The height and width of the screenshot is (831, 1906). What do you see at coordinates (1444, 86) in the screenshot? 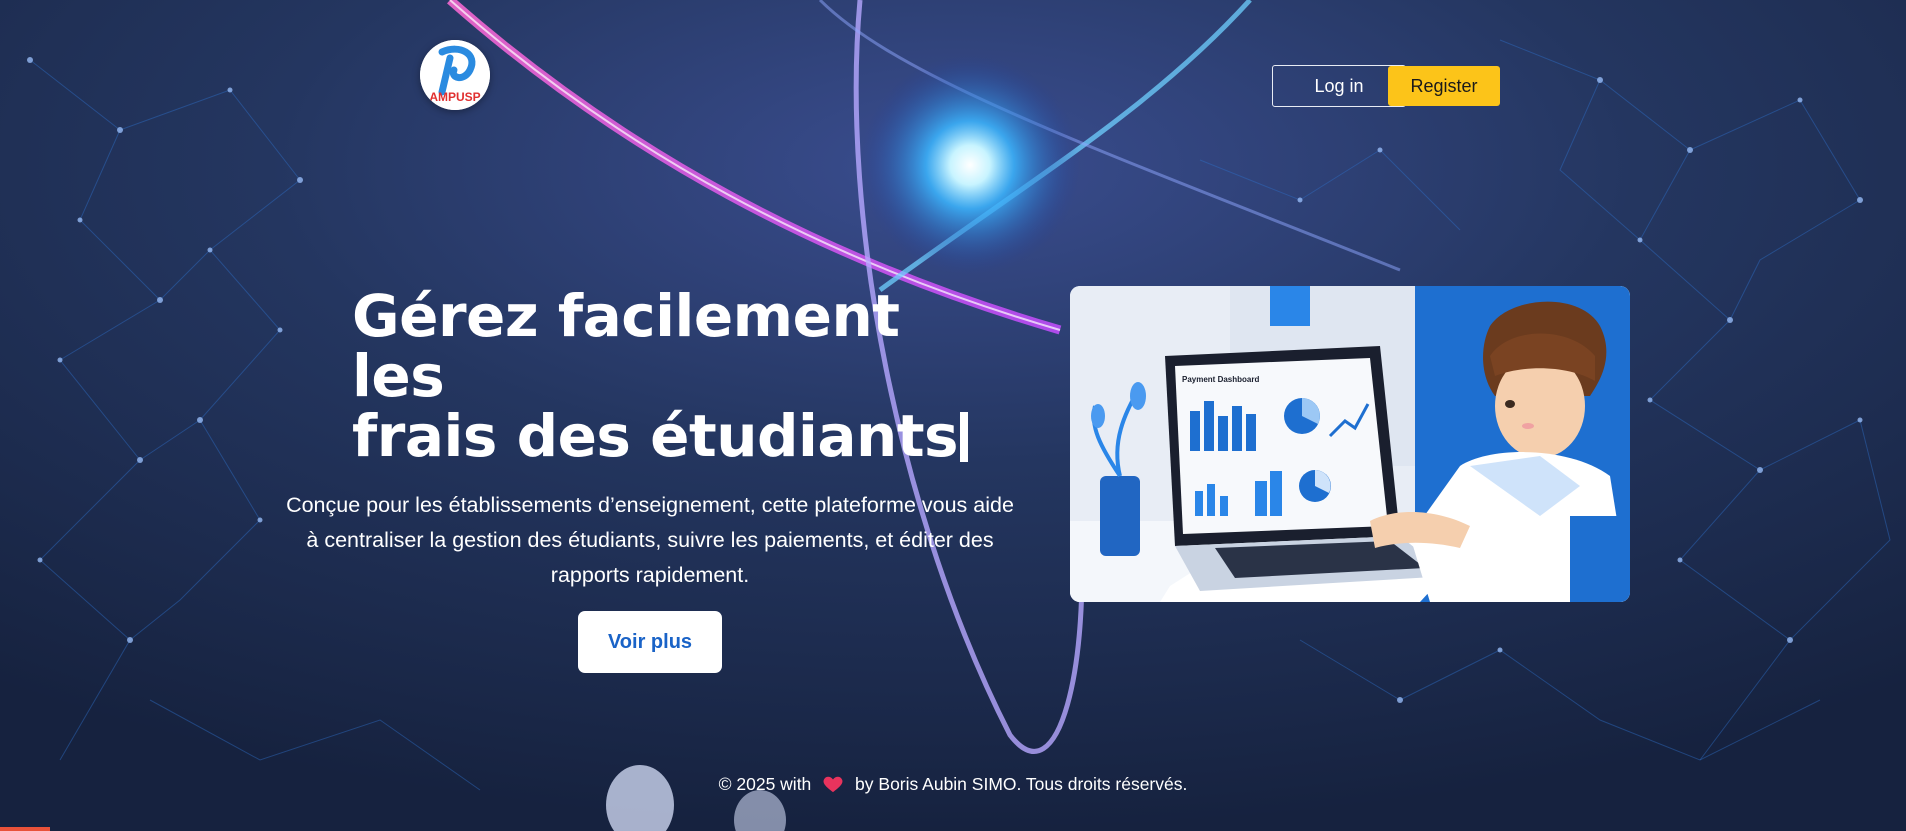
I see `register-button: Register` at bounding box center [1444, 86].